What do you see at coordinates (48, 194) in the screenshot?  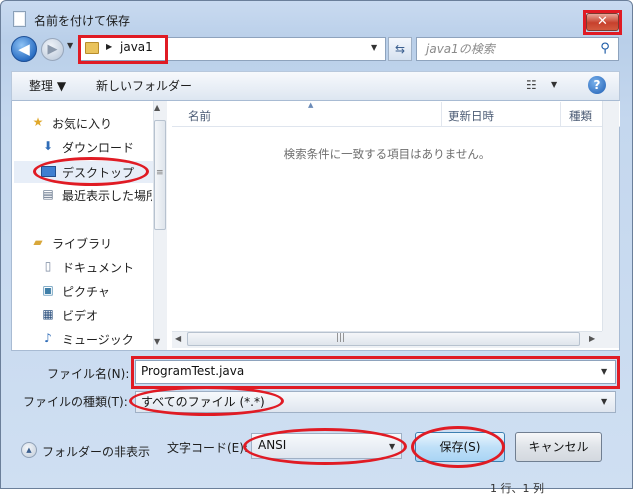 I see `recent-places-icon: ▤` at bounding box center [48, 194].